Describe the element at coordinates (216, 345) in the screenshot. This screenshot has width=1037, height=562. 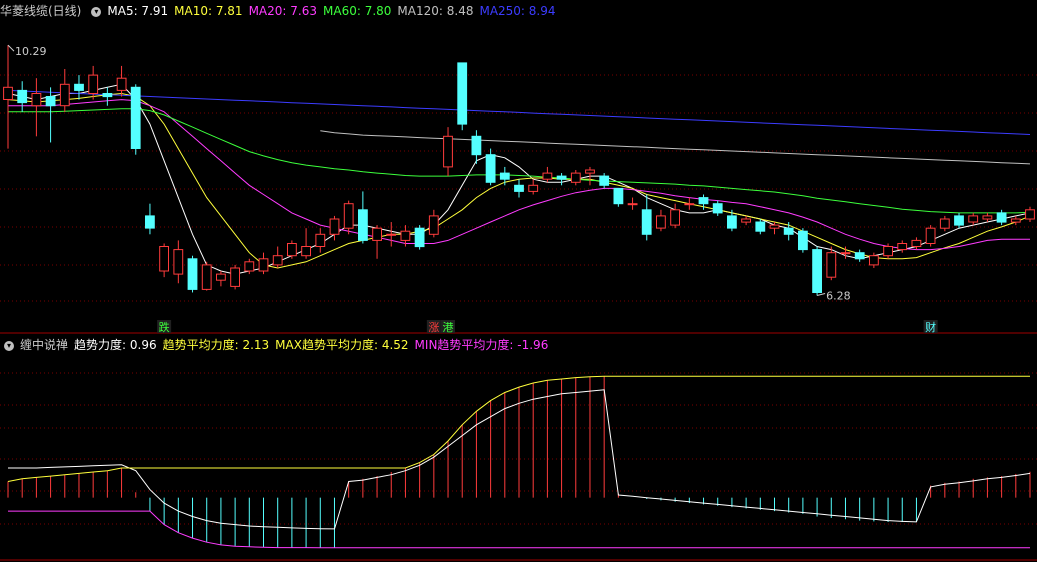
I see `indicator-value-1: 趋势平均力度: 2.13` at that location.